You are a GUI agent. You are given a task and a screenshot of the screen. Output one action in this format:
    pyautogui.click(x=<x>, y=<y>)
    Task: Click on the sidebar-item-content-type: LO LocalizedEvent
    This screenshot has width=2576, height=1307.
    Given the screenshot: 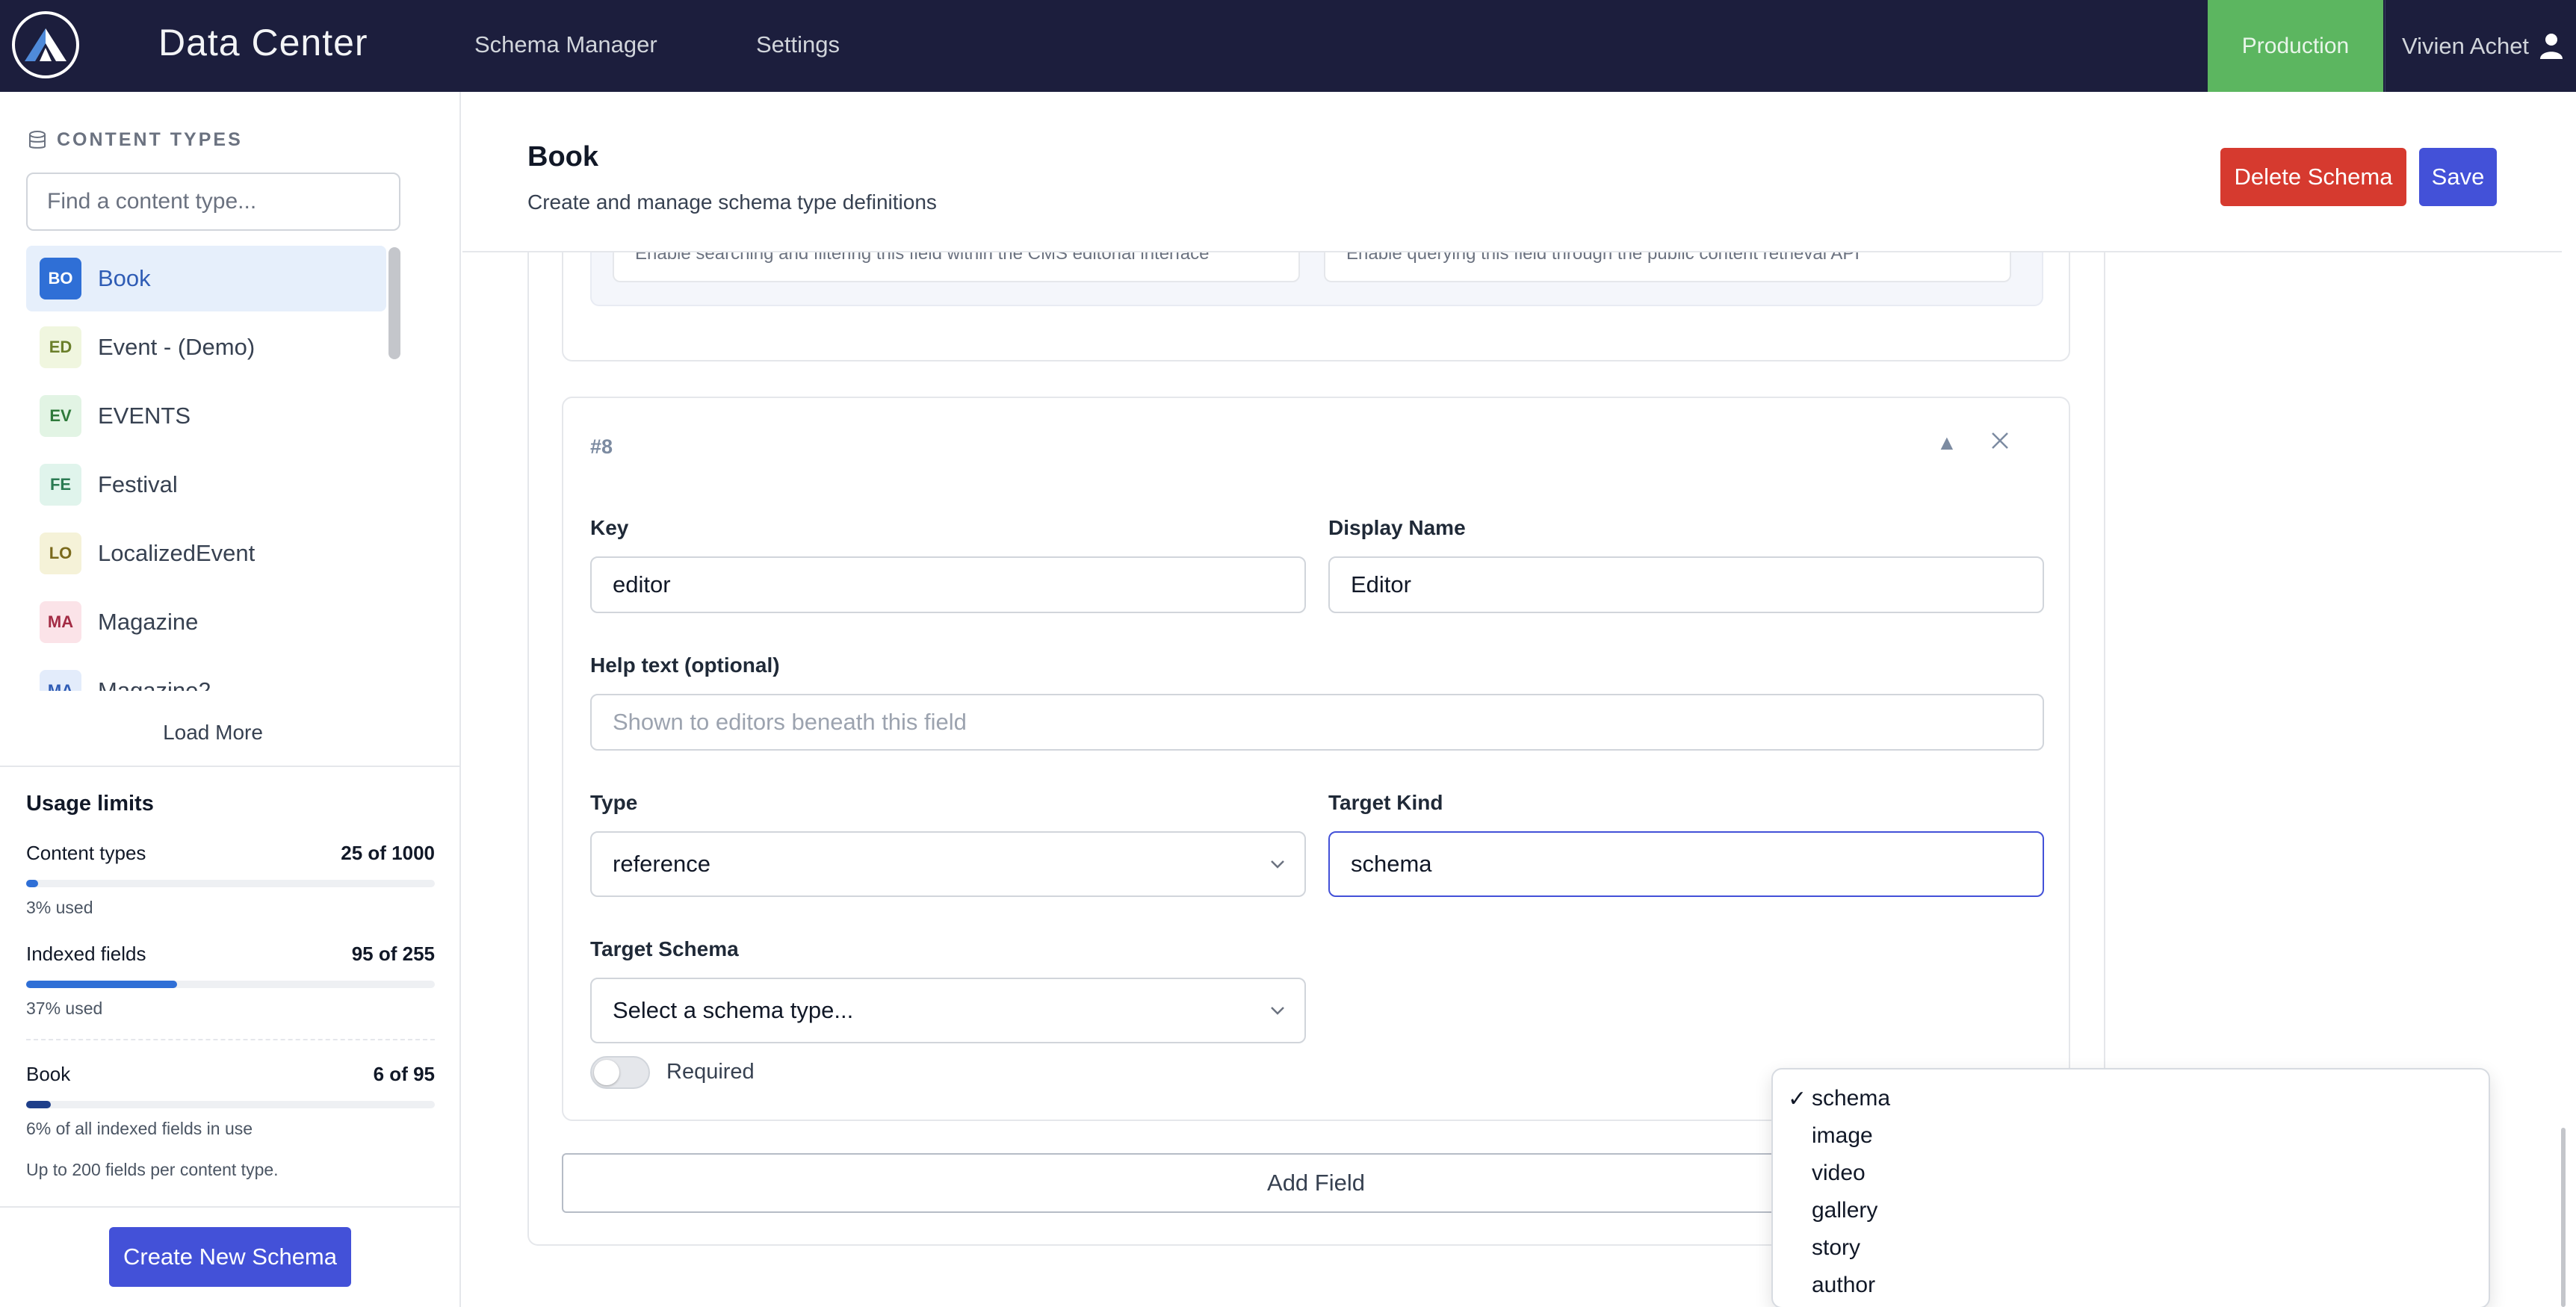 What is the action you would take?
    pyautogui.click(x=206, y=553)
    